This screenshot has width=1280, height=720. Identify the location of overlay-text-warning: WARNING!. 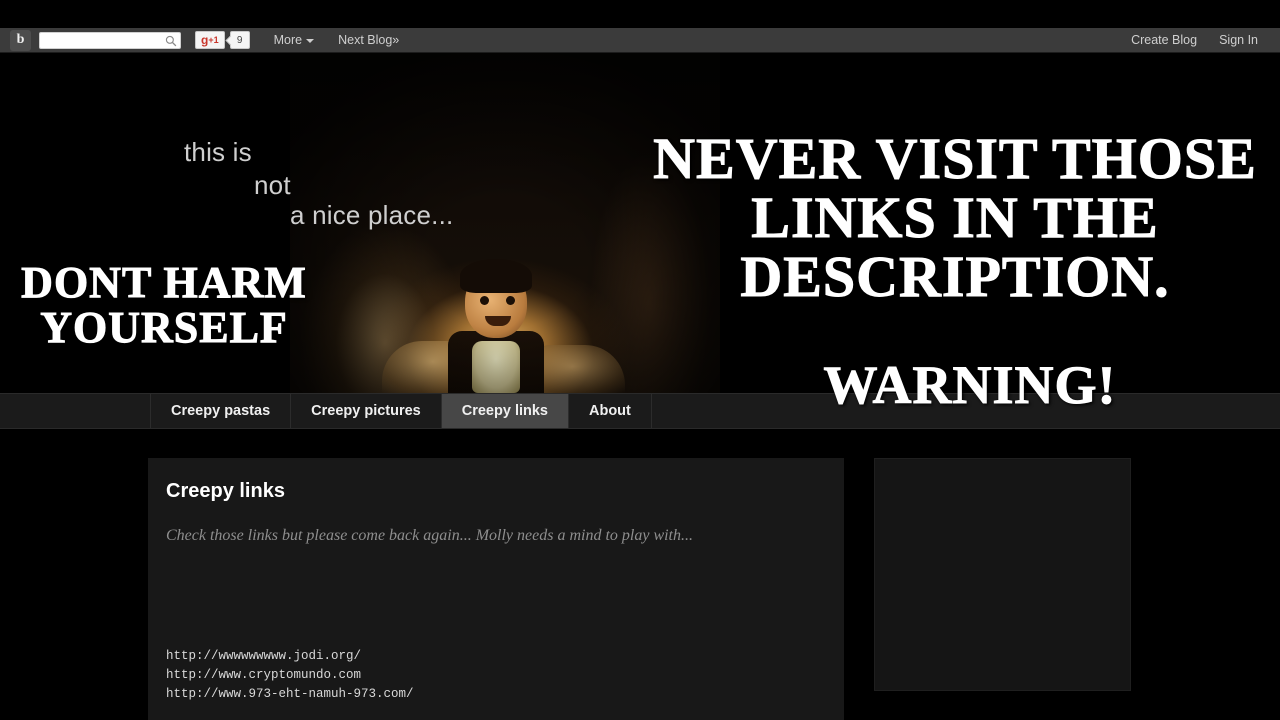
(970, 385).